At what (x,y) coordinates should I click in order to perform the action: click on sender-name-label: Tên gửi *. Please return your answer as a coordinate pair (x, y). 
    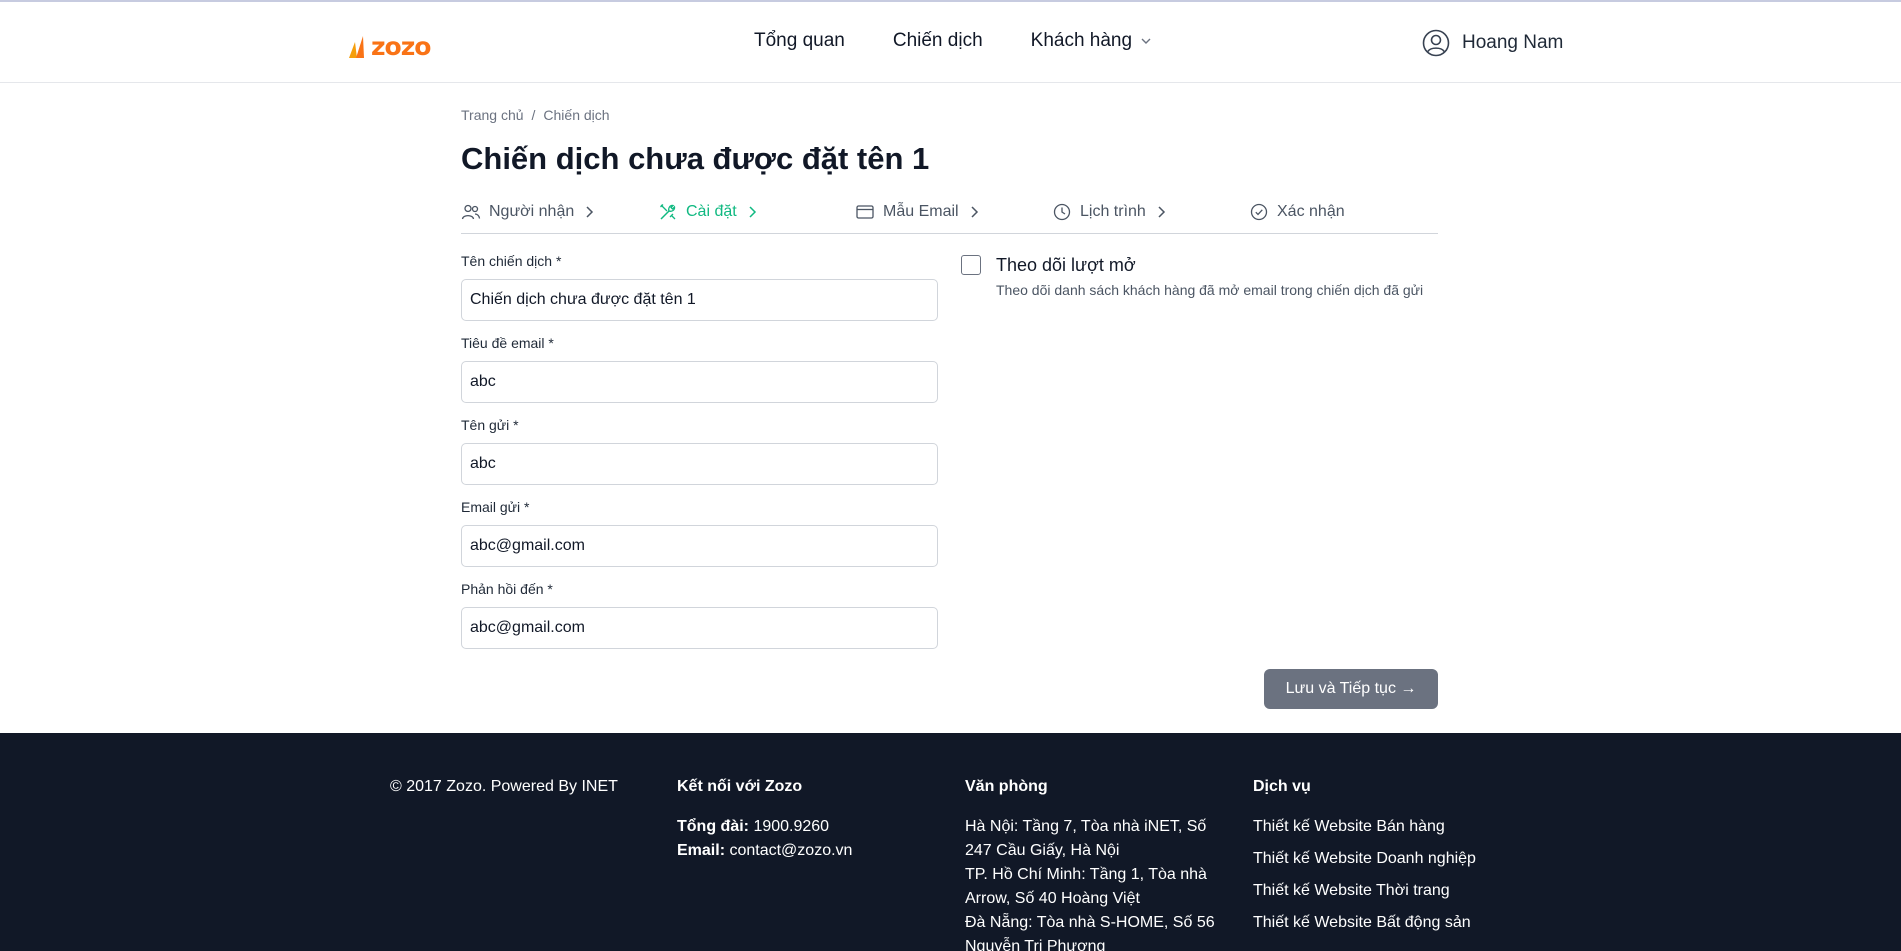
    Looking at the image, I should click on (490, 425).